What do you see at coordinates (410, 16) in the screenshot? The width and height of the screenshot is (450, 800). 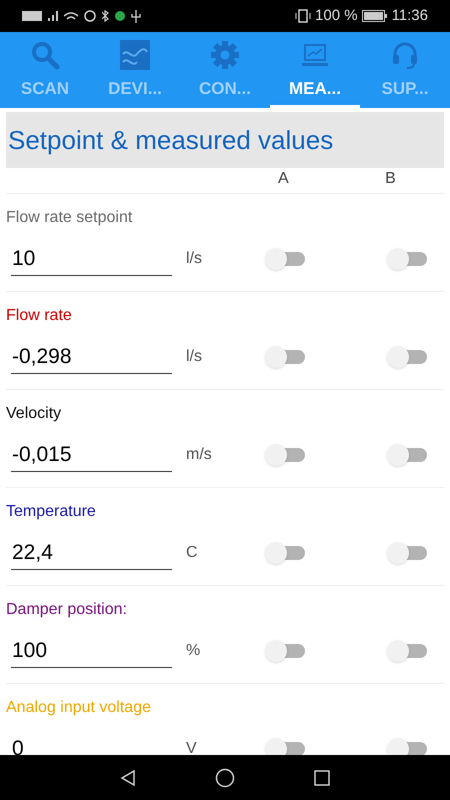 I see `clock: 11:36` at bounding box center [410, 16].